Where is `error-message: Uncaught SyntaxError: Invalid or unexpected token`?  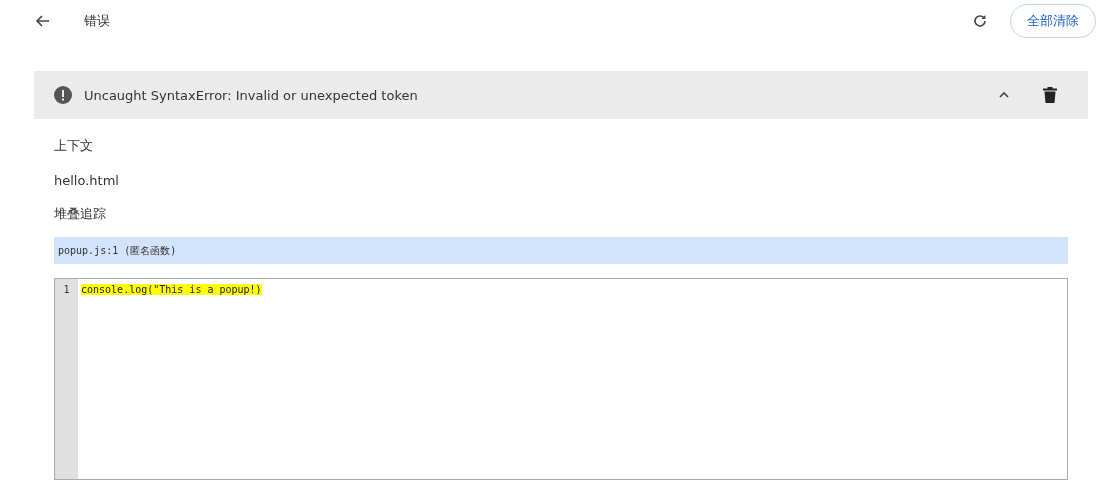
error-message: Uncaught SyntaxError: Invalid or unexpected token is located at coordinates (251, 95).